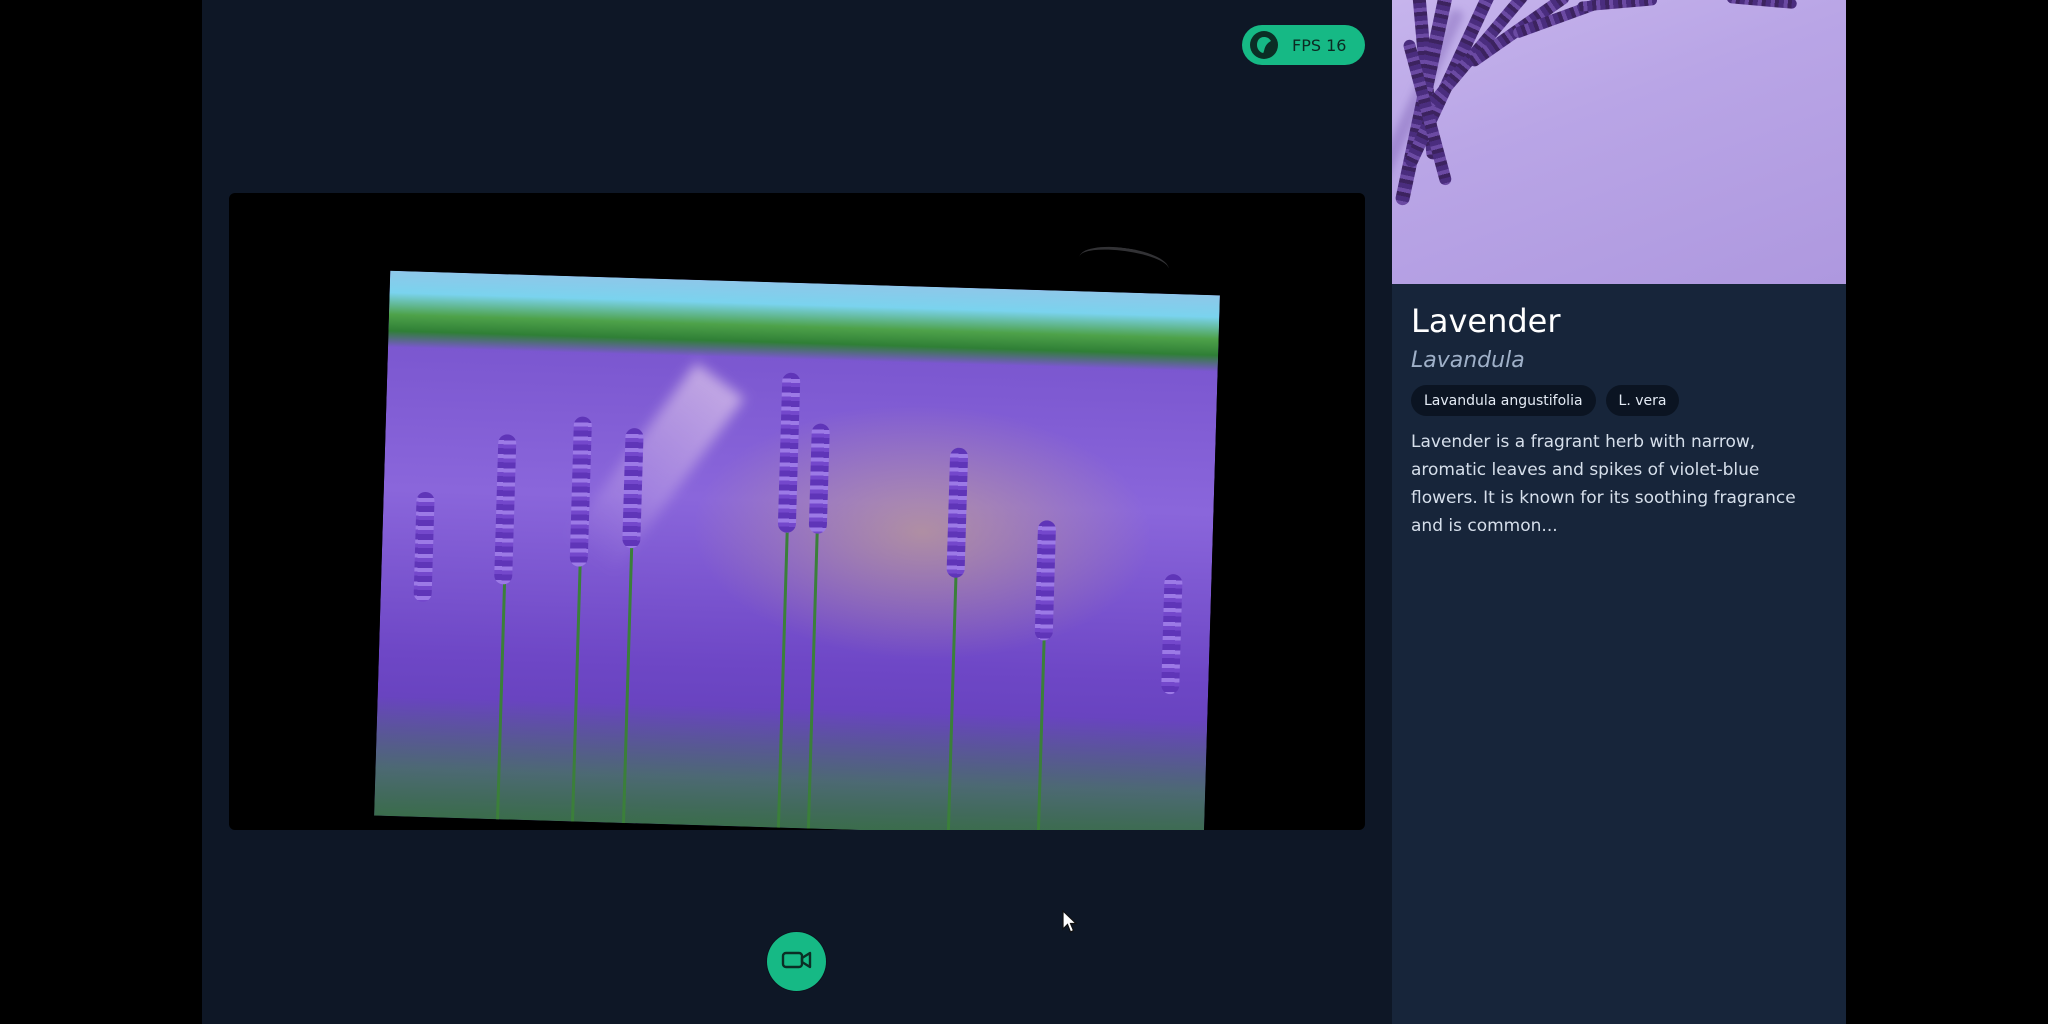 The height and width of the screenshot is (1024, 2048). I want to click on synonym-tags: Lavandula angustifolia L. vera, so click(1545, 400).